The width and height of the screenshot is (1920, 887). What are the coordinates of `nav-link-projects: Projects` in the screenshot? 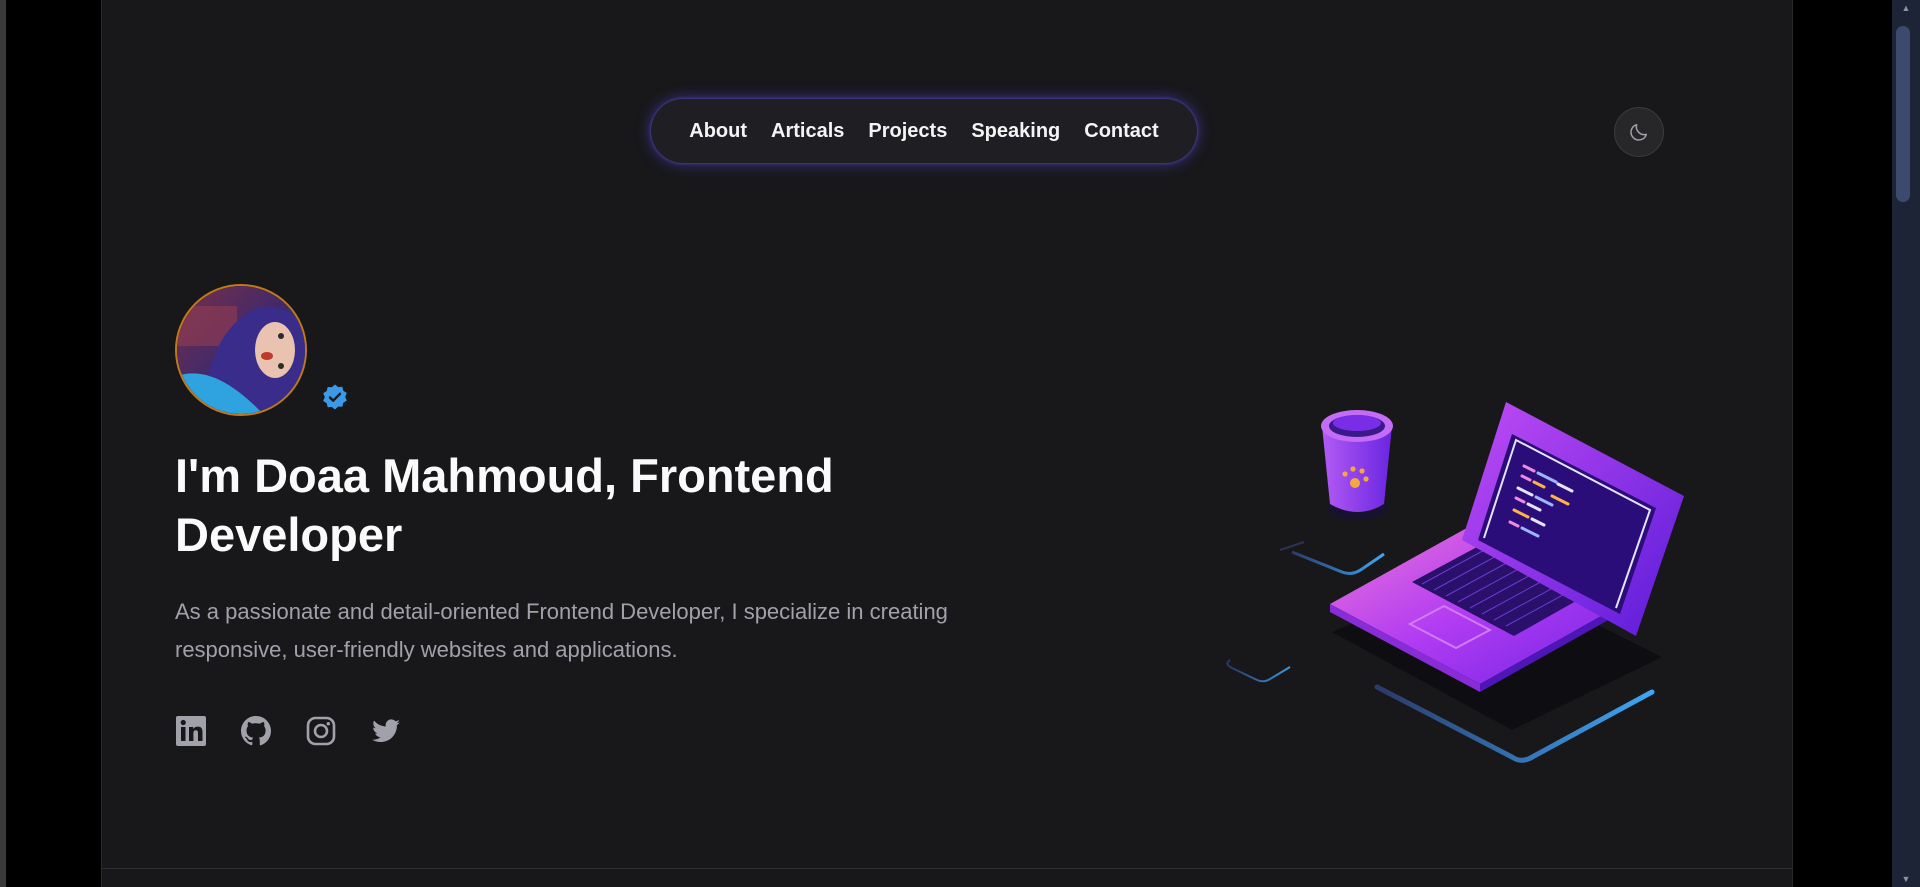 It's located at (907, 131).